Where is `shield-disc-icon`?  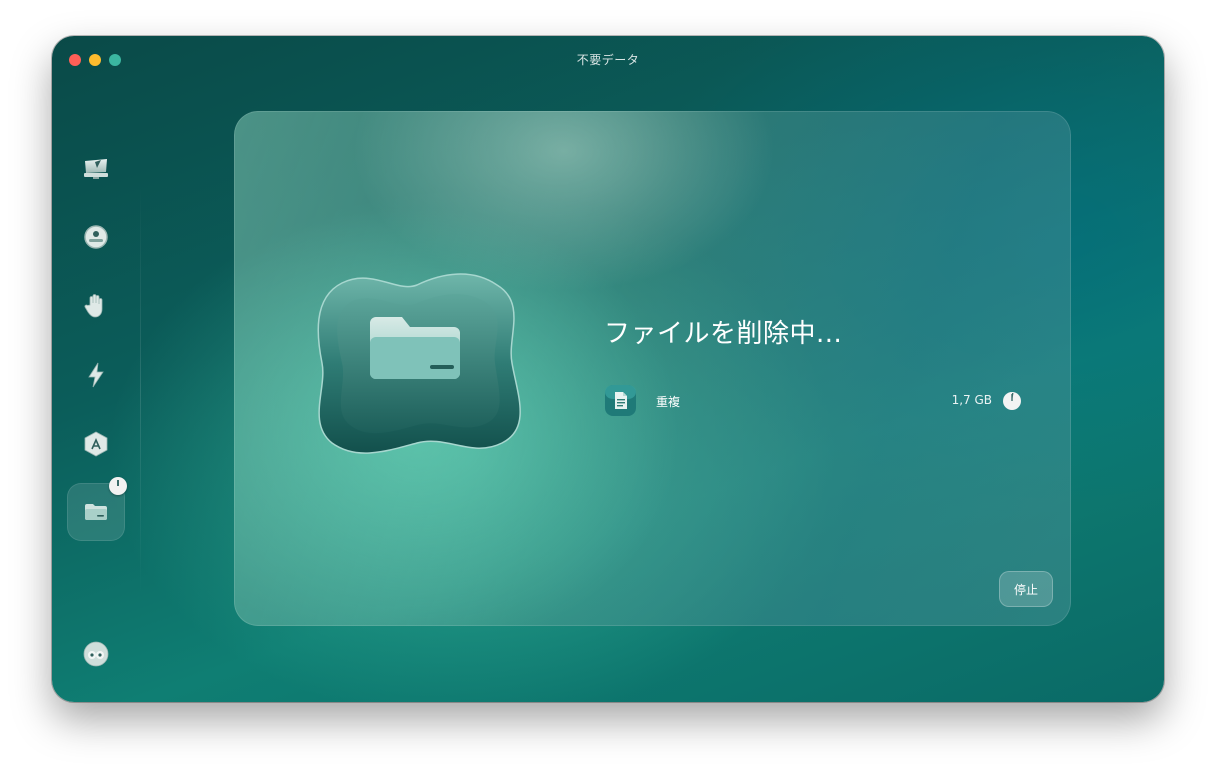 shield-disc-icon is located at coordinates (96, 237).